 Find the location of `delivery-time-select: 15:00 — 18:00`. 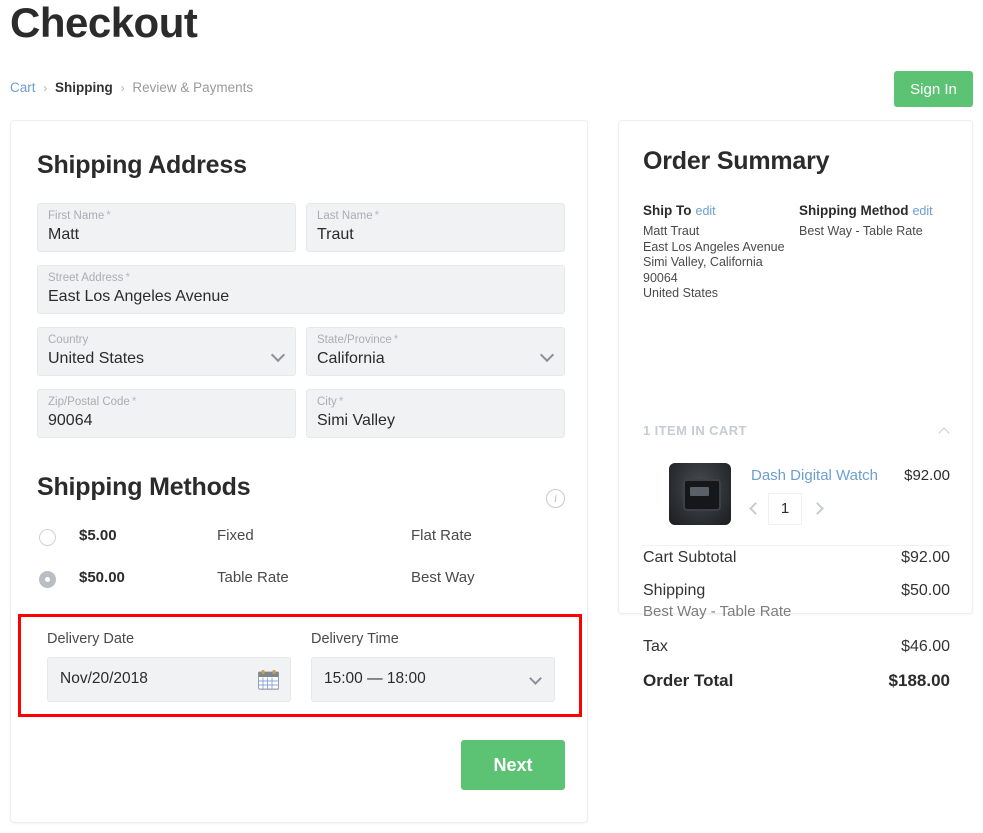

delivery-time-select: 15:00 — 18:00 is located at coordinates (433, 679).